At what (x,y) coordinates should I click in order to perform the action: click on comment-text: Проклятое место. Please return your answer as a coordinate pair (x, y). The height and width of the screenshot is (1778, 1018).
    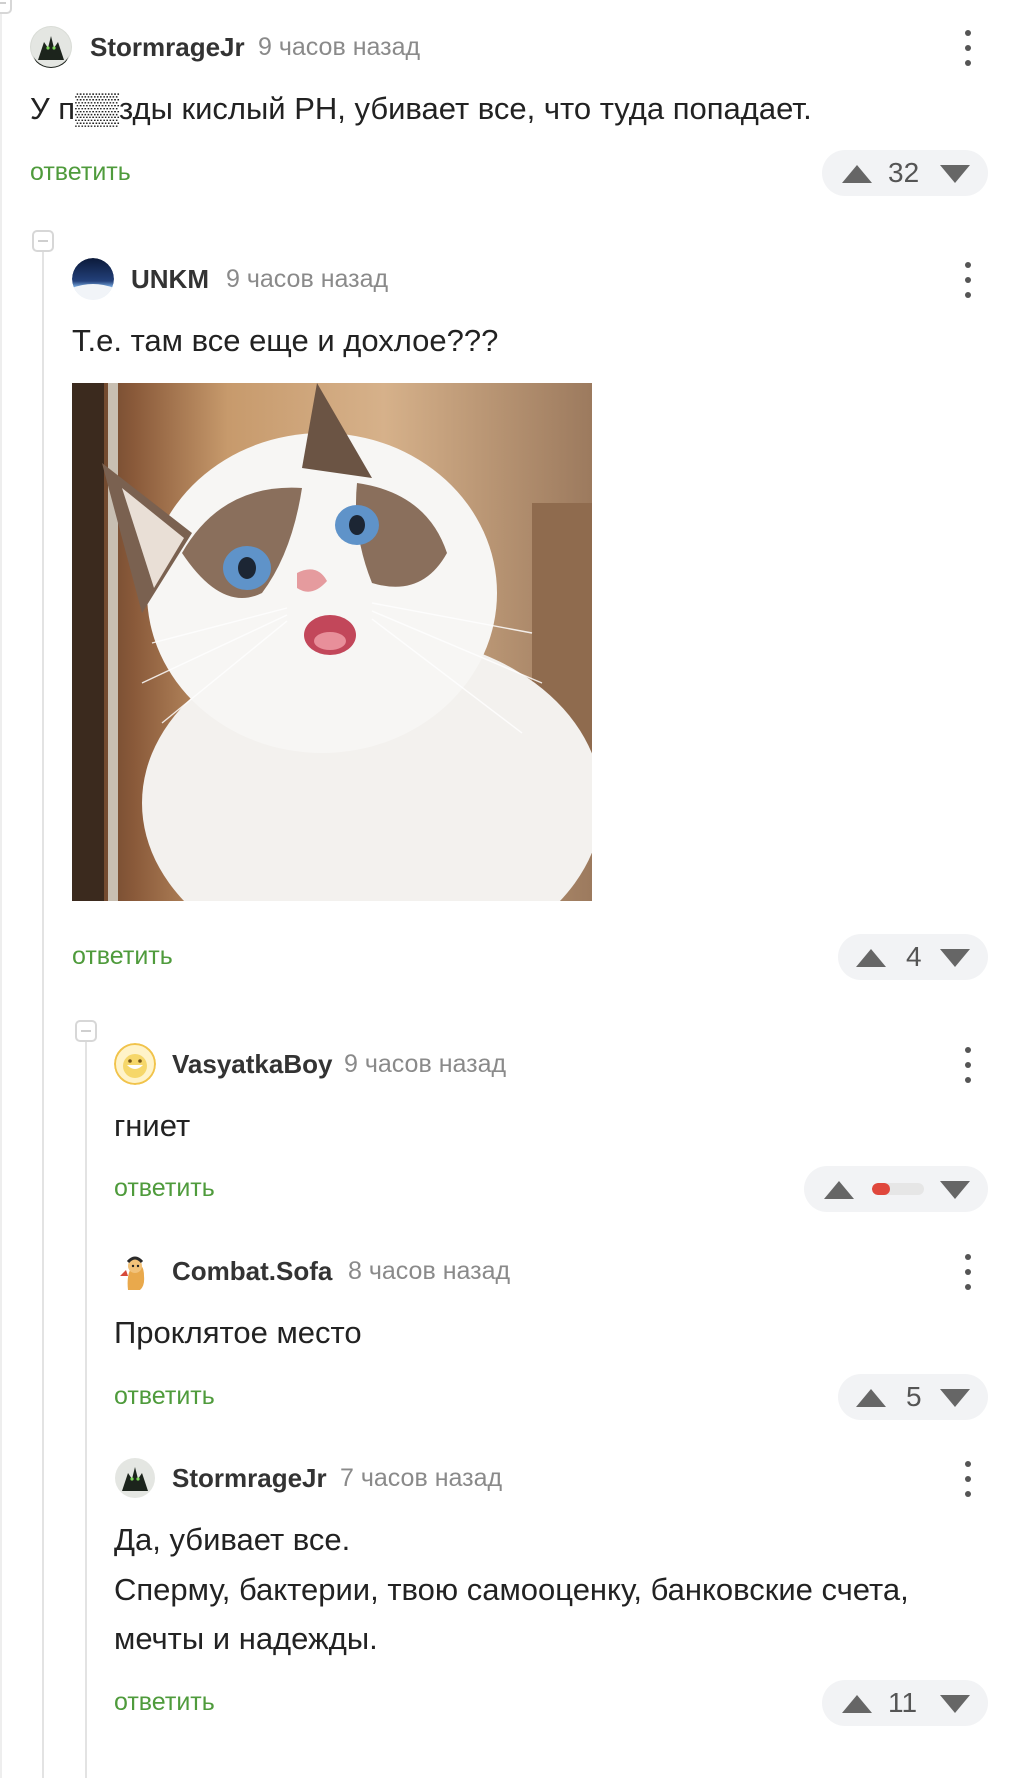
    Looking at the image, I should click on (238, 1332).